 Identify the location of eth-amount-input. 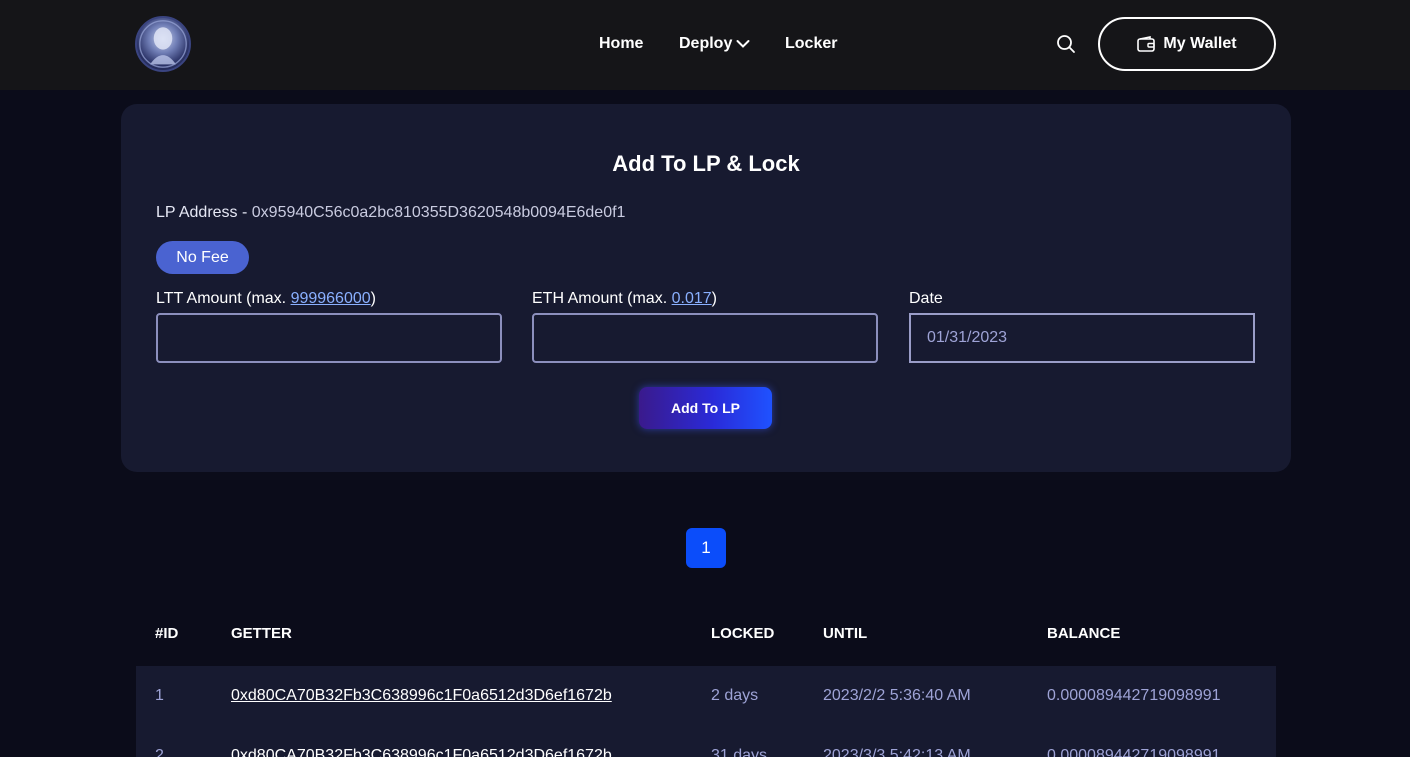
(705, 338).